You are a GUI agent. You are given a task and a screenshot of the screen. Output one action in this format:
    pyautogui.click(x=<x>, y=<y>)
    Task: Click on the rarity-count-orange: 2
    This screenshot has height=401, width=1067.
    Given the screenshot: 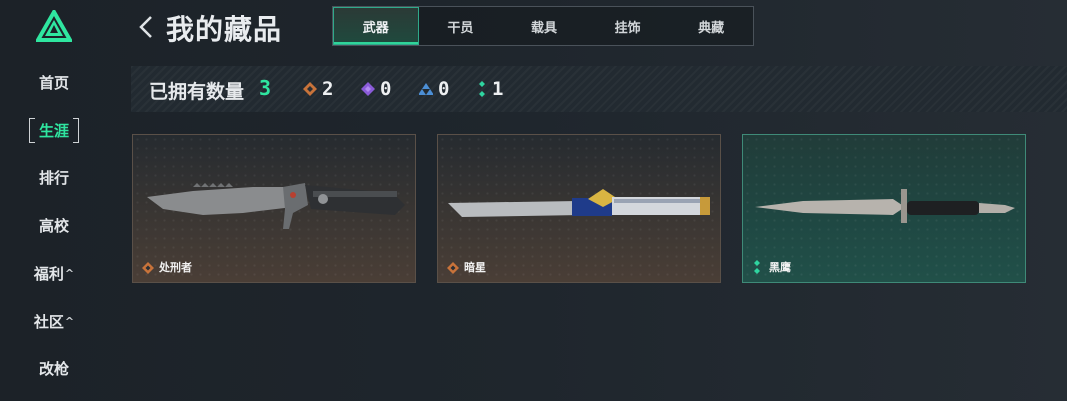 What is the action you would take?
    pyautogui.click(x=318, y=89)
    